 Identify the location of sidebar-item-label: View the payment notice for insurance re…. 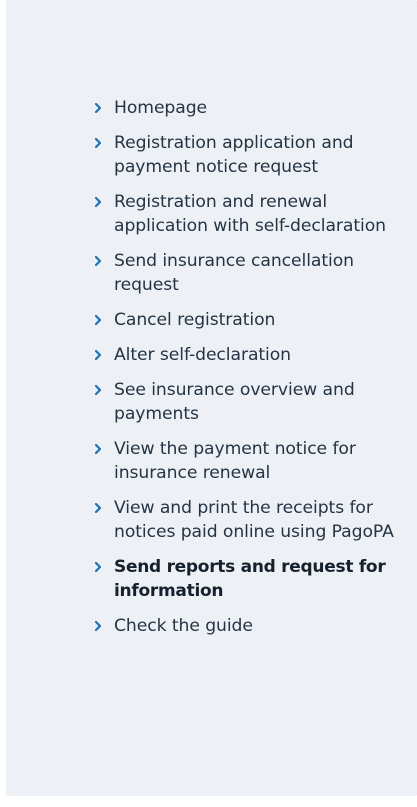
(235, 461).